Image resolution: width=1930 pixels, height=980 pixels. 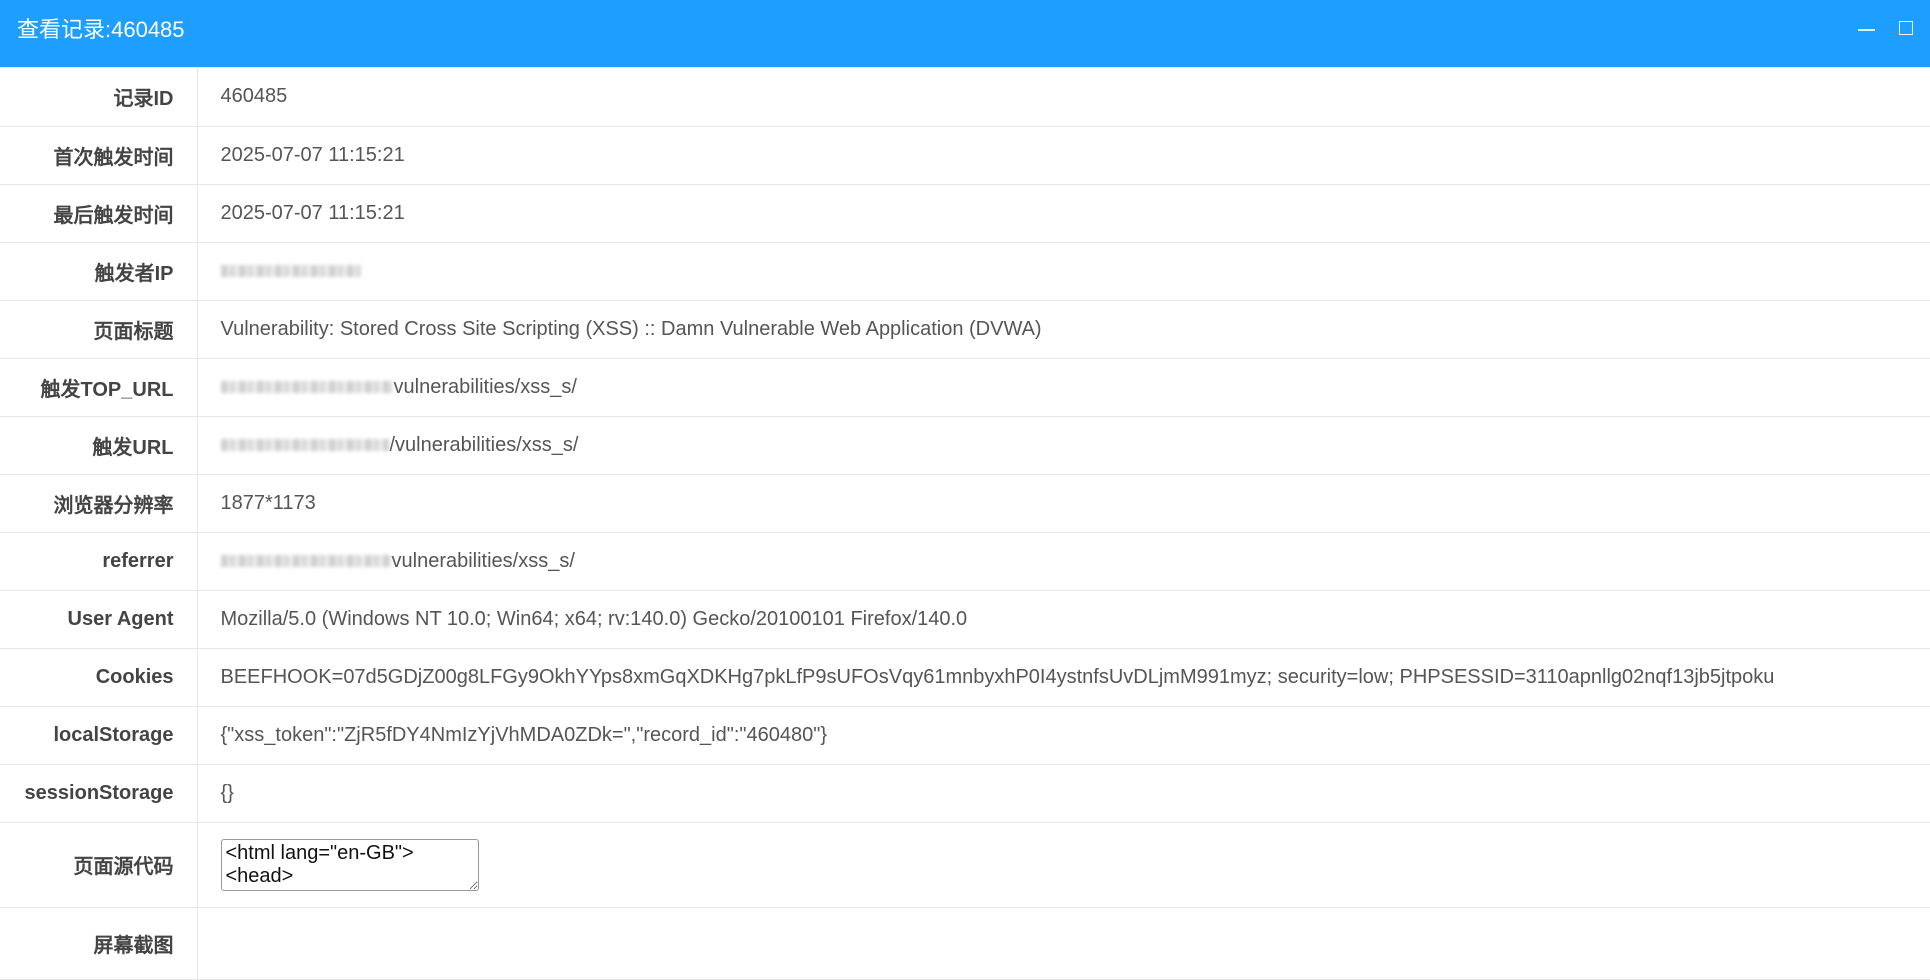 I want to click on trigger-ip-value, so click(x=1063, y=271).